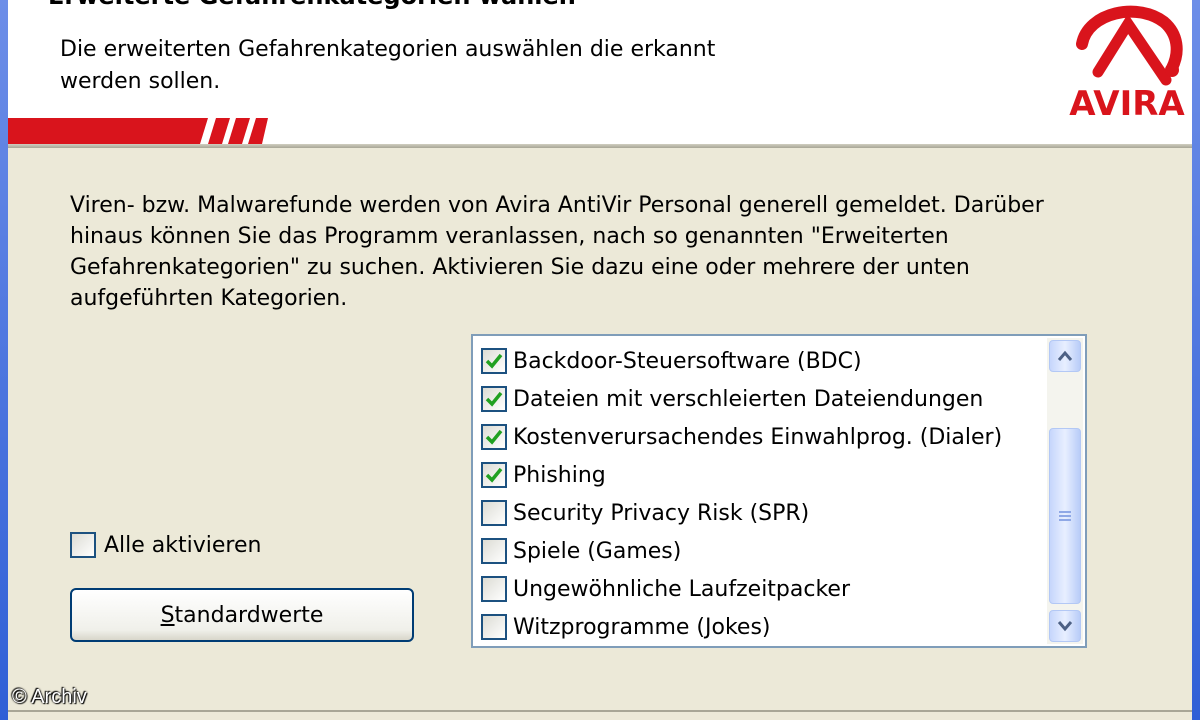  I want to click on chevron-up-icon, so click(1065, 355).